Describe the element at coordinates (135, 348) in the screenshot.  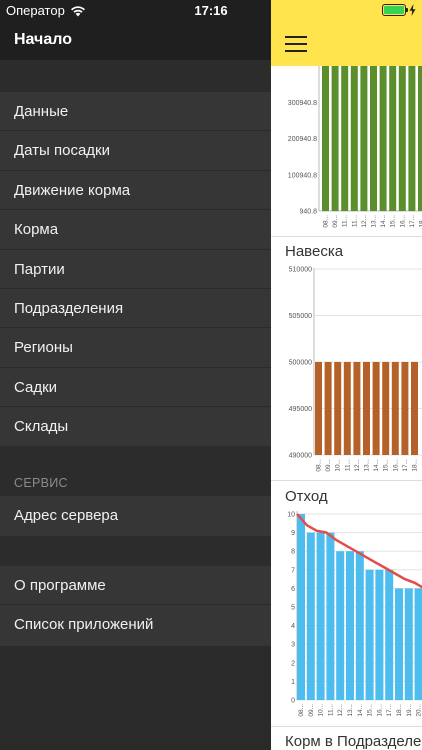
I see `sidebar-item-regions: Регионы` at that location.